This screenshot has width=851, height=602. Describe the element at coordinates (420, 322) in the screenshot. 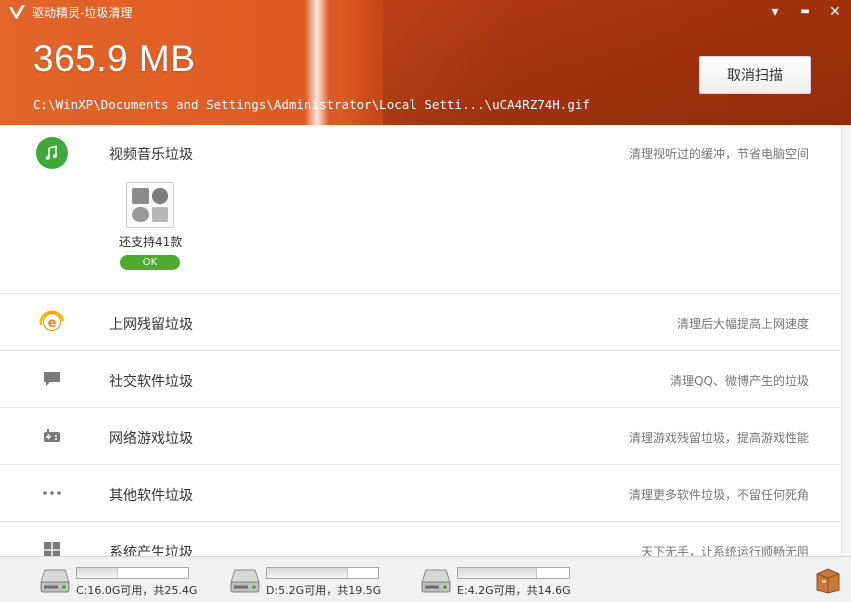

I see `category-row-web: e 上网残留垃圾 清理后大幅提高上网速度` at that location.